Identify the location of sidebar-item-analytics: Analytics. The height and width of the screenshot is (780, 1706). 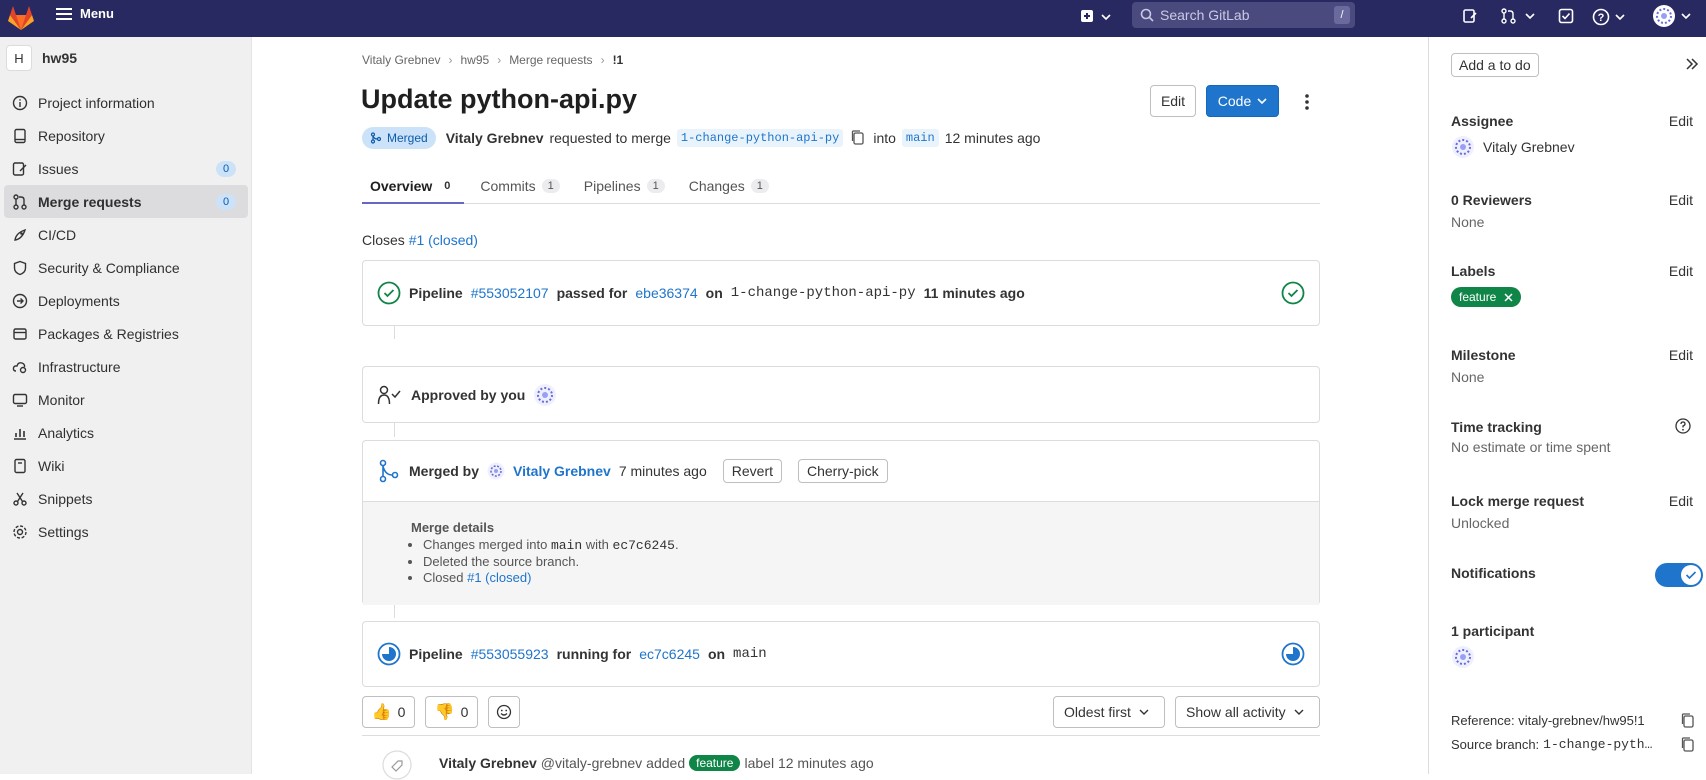
(126, 432).